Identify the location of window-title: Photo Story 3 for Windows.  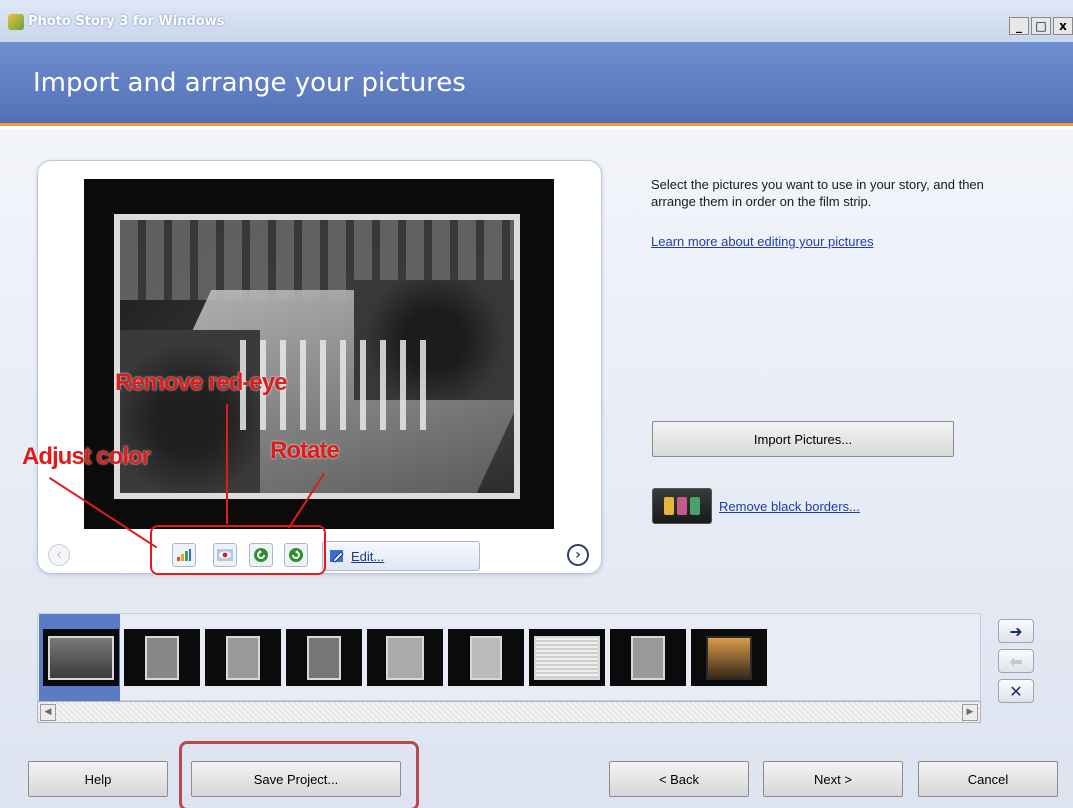
(126, 21).